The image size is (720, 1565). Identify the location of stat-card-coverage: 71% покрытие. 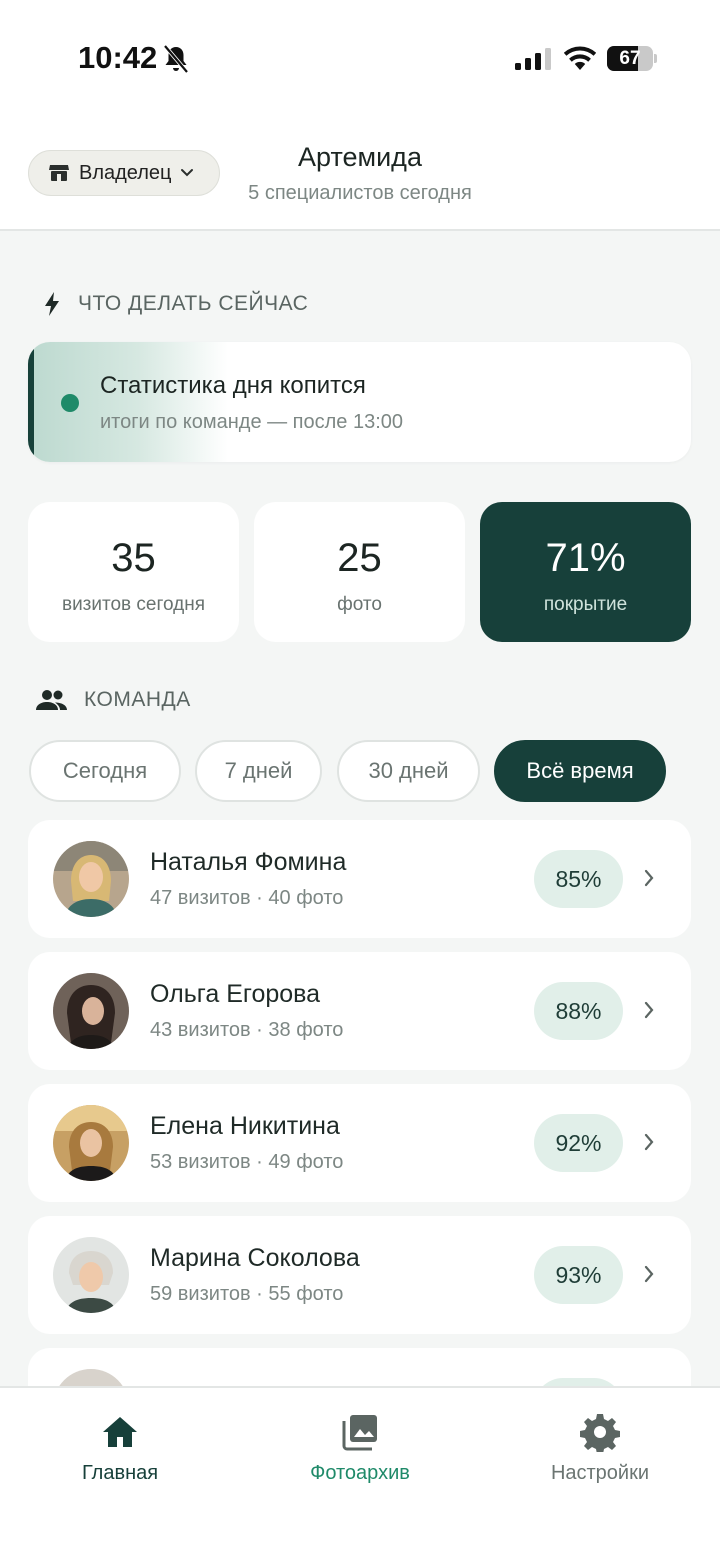
(585, 572).